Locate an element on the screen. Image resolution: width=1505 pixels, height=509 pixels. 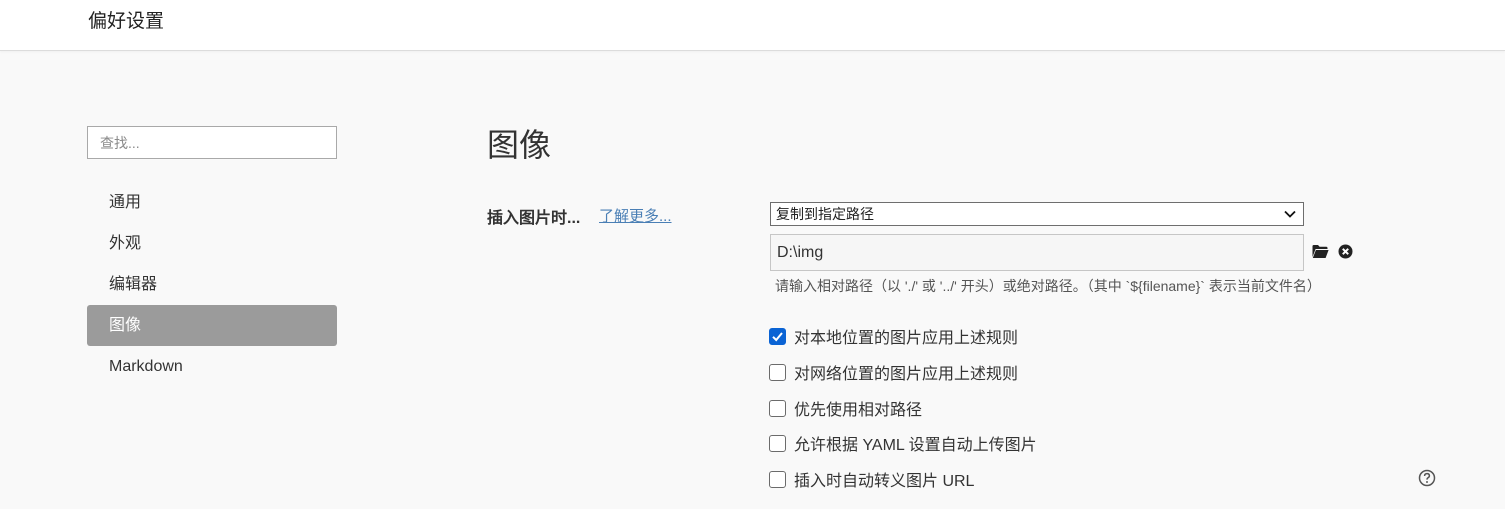
insert-image-action-select: 复制到指定路径 is located at coordinates (1037, 214).